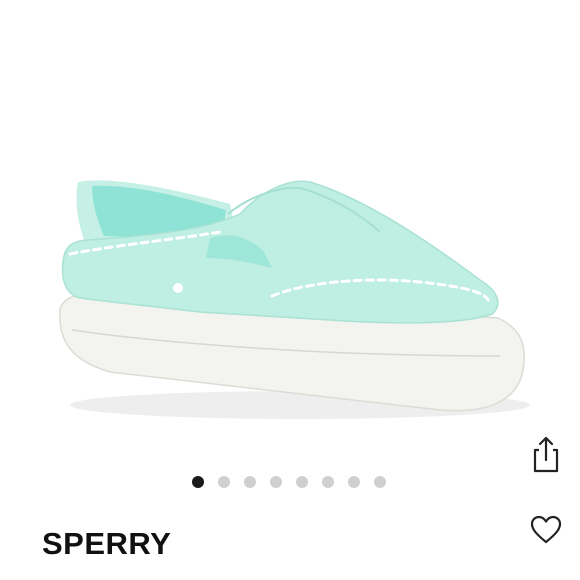 This screenshot has width=580, height=580. What do you see at coordinates (178, 288) in the screenshot?
I see `logo-badge` at bounding box center [178, 288].